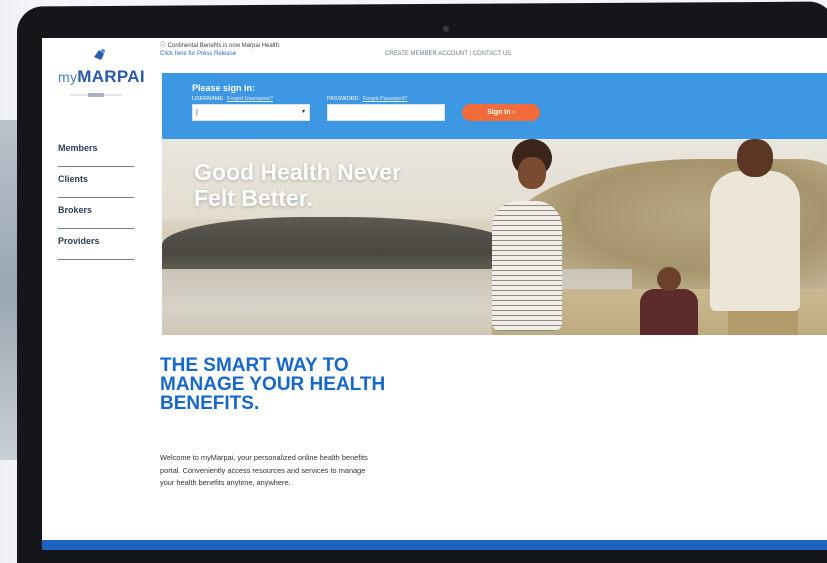 The width and height of the screenshot is (827, 563). I want to click on create-account-link: CREATE MEMBER ACCOUNT, so click(426, 54).